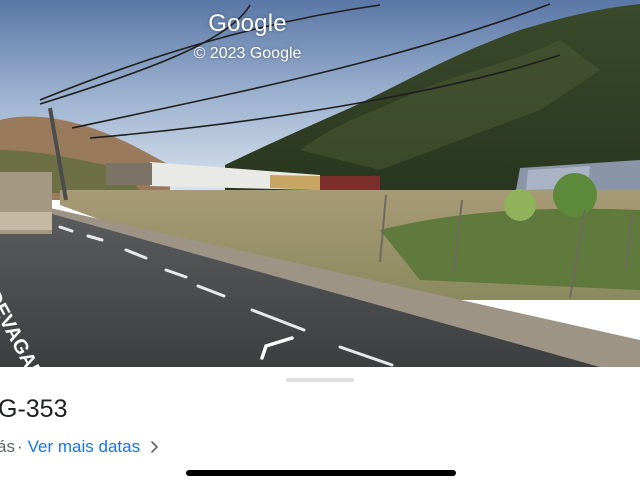  I want to click on capture-date-text: ás, so click(7, 446).